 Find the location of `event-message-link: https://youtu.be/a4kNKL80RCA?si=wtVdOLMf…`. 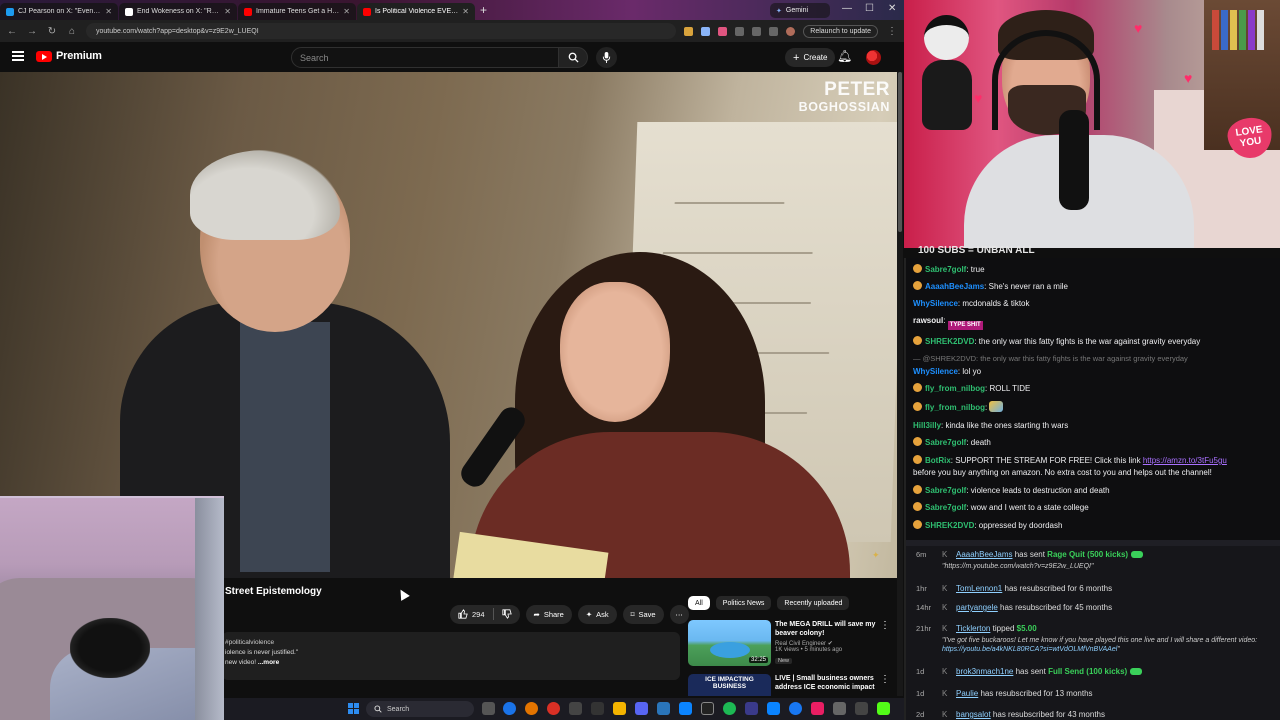

event-message-link: https://youtu.be/a4kNKL80RCA?si=wtVdOLMf… is located at coordinates (1029, 649).